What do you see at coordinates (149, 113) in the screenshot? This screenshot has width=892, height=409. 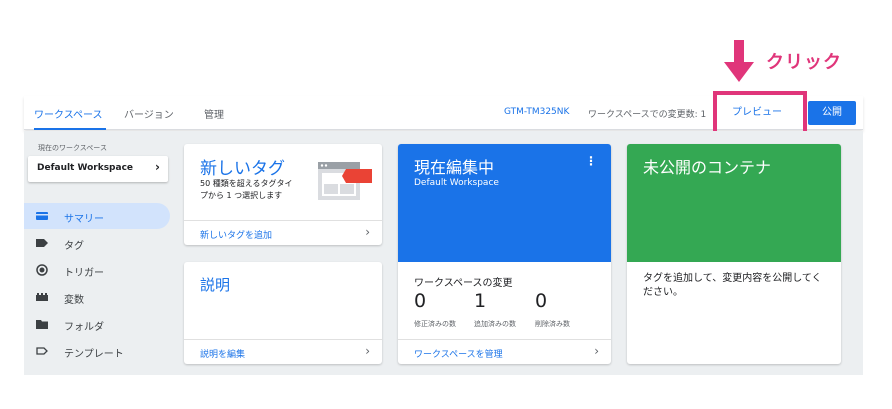 I see `tab-versions: バージョン` at bounding box center [149, 113].